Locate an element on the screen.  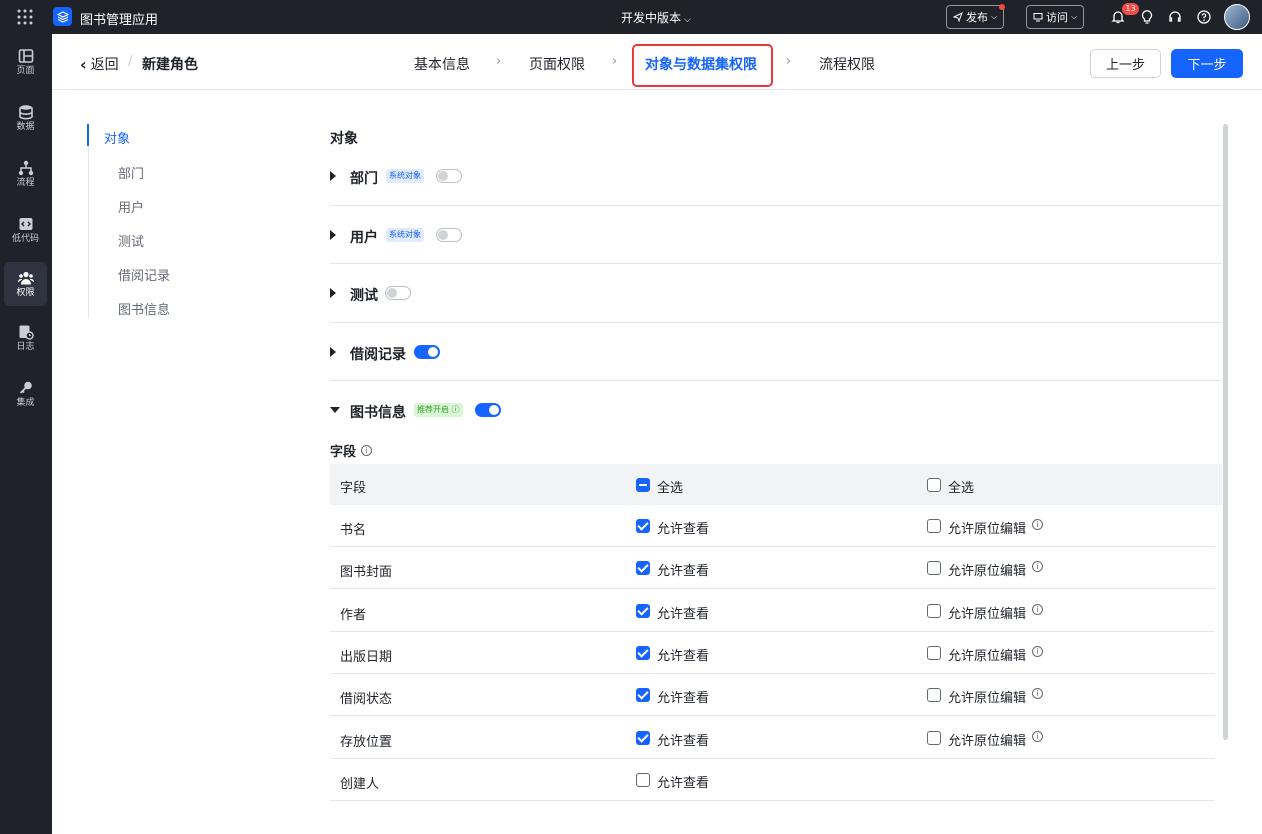
sidebar-item-integration: 集成 is located at coordinates (25, 394).